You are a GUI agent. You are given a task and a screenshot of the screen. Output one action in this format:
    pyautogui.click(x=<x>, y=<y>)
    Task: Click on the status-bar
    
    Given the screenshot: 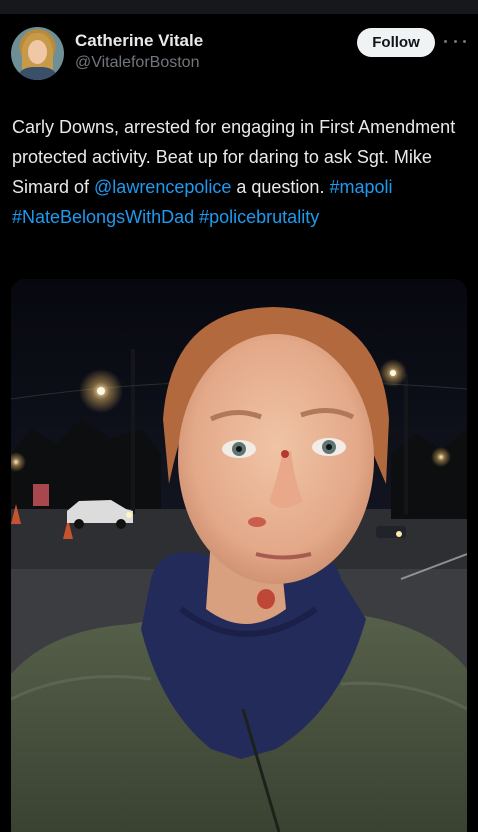 What is the action you would take?
    pyautogui.click(x=239, y=7)
    